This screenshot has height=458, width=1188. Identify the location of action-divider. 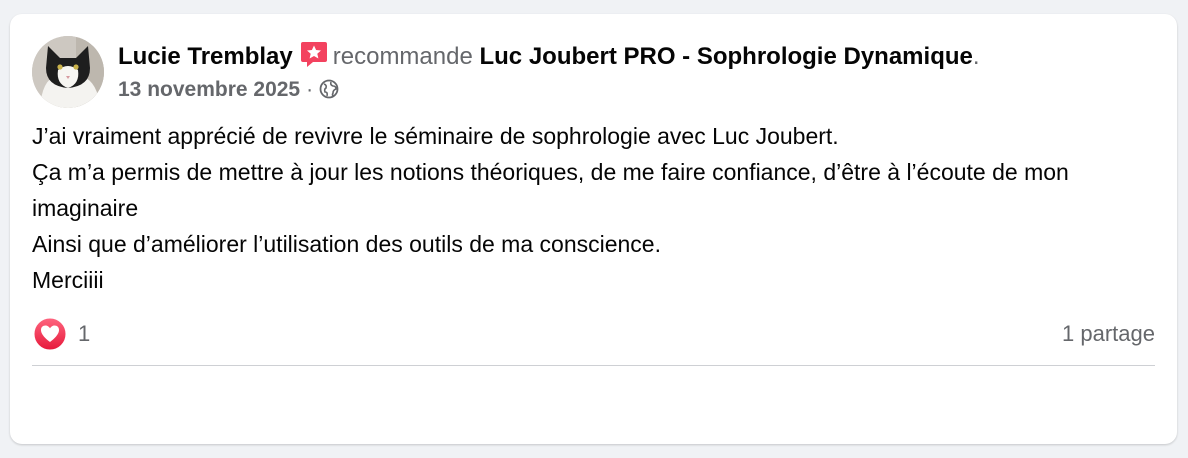
(593, 365).